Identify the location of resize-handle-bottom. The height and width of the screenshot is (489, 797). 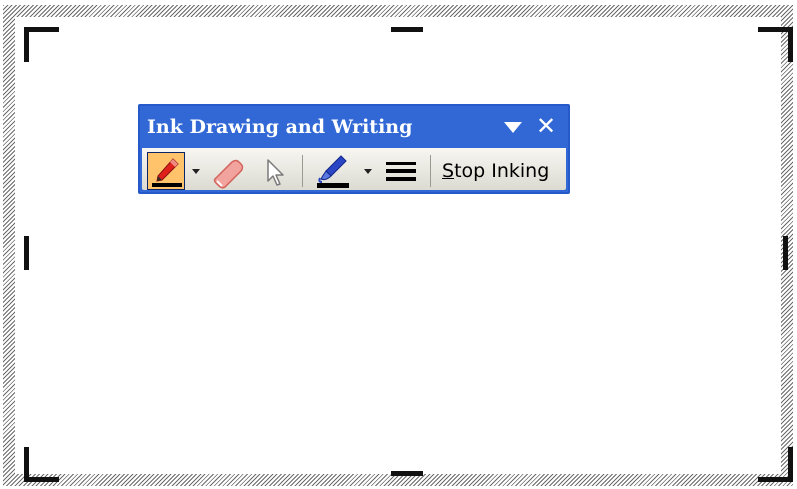
(407, 473).